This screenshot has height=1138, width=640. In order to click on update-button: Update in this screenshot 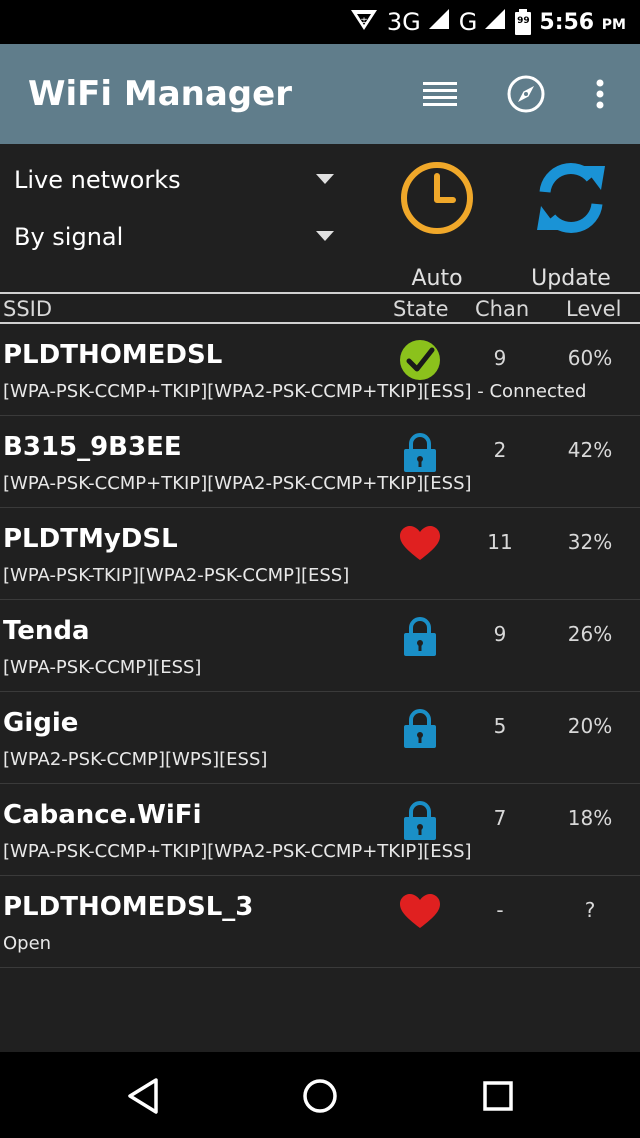, I will do `click(571, 223)`.